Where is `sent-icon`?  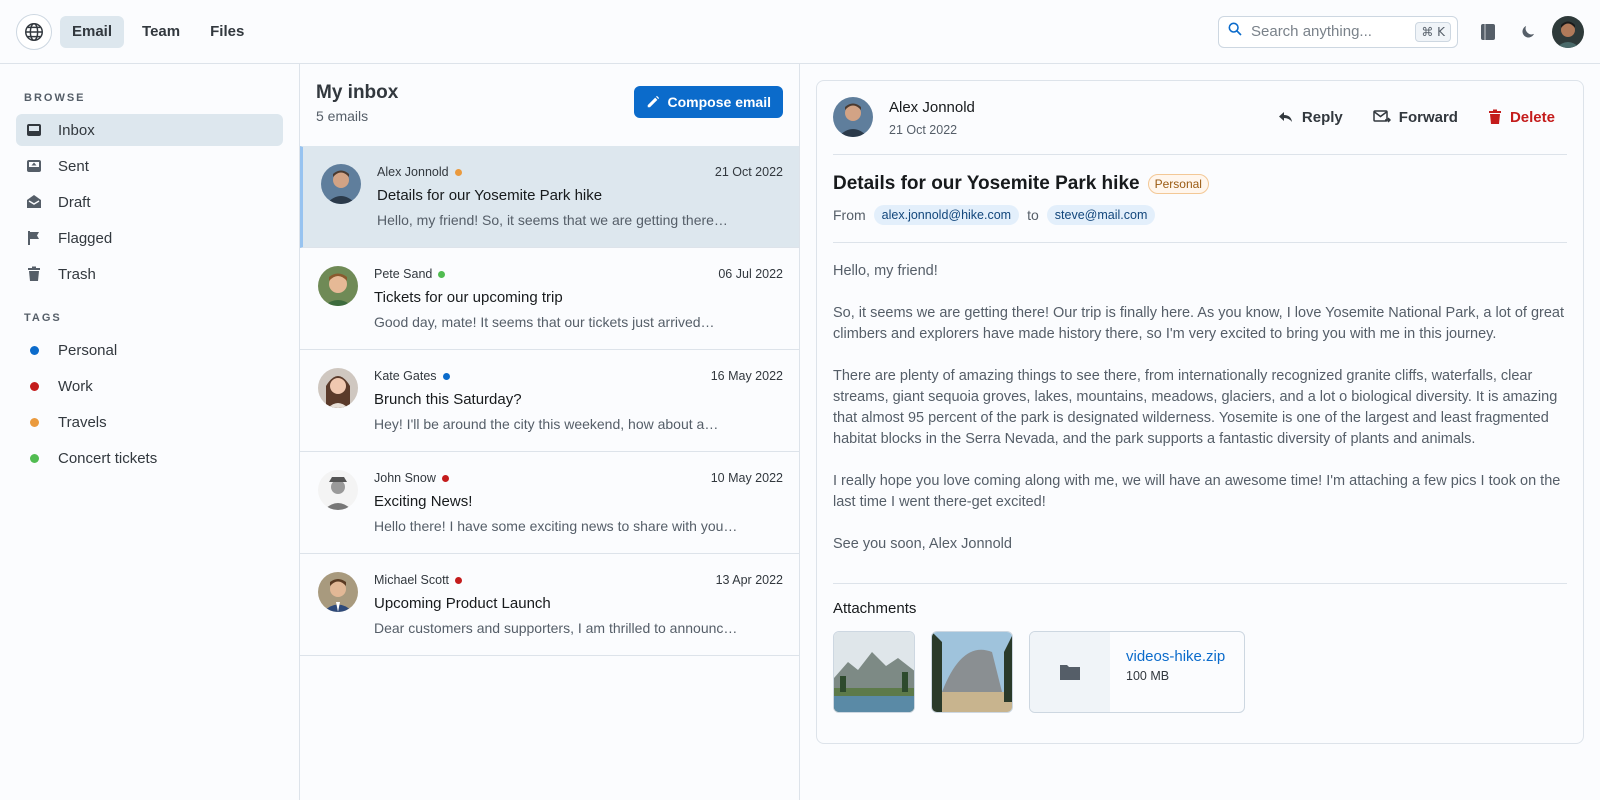
sent-icon is located at coordinates (34, 166).